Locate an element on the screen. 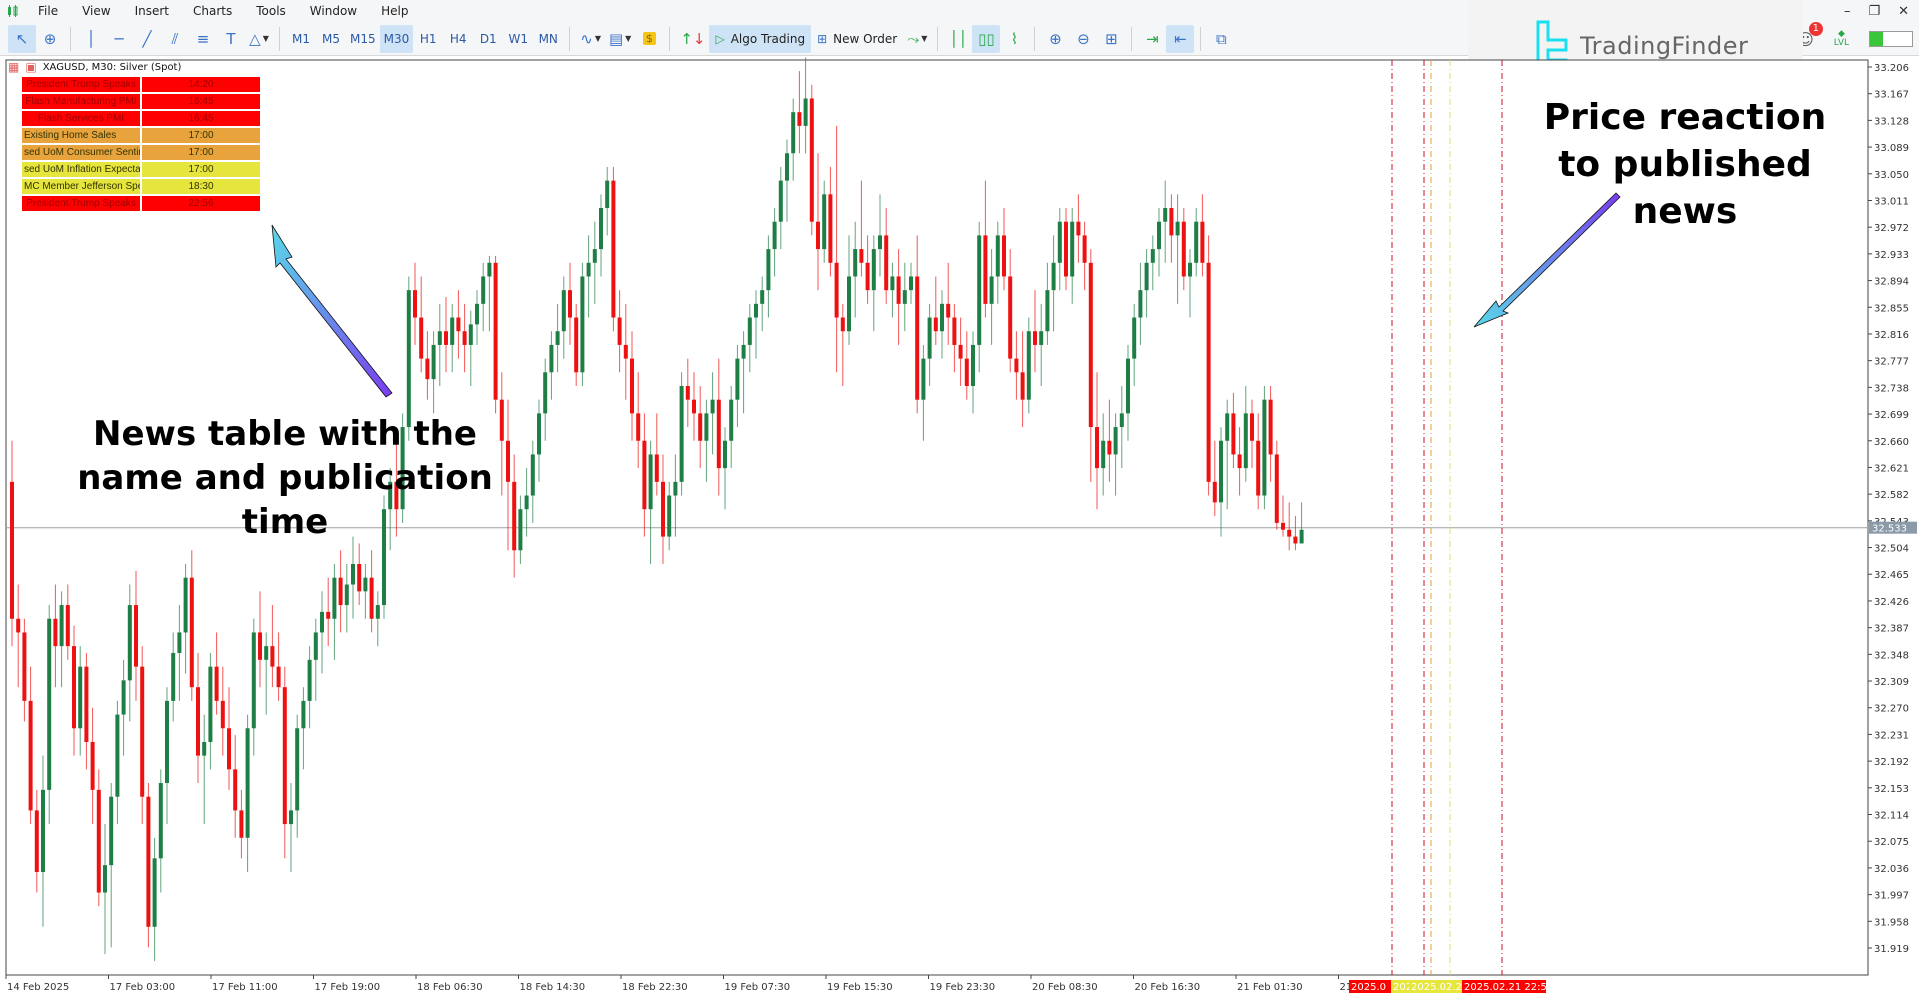  menu-file: File is located at coordinates (48, 11).